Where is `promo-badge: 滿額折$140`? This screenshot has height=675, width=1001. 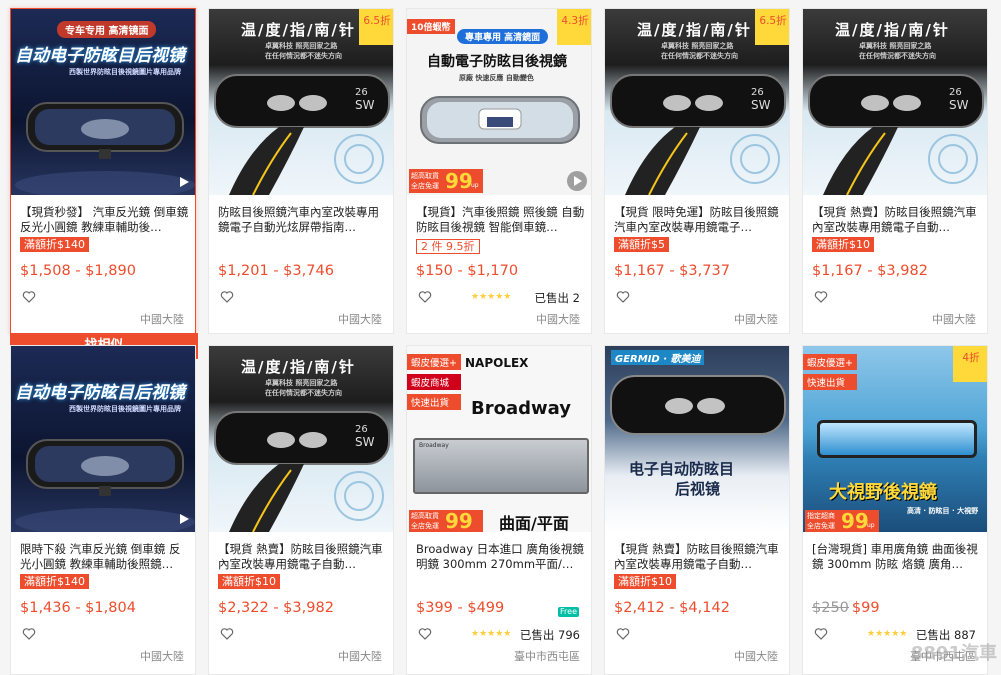 promo-badge: 滿額折$140 is located at coordinates (54, 581).